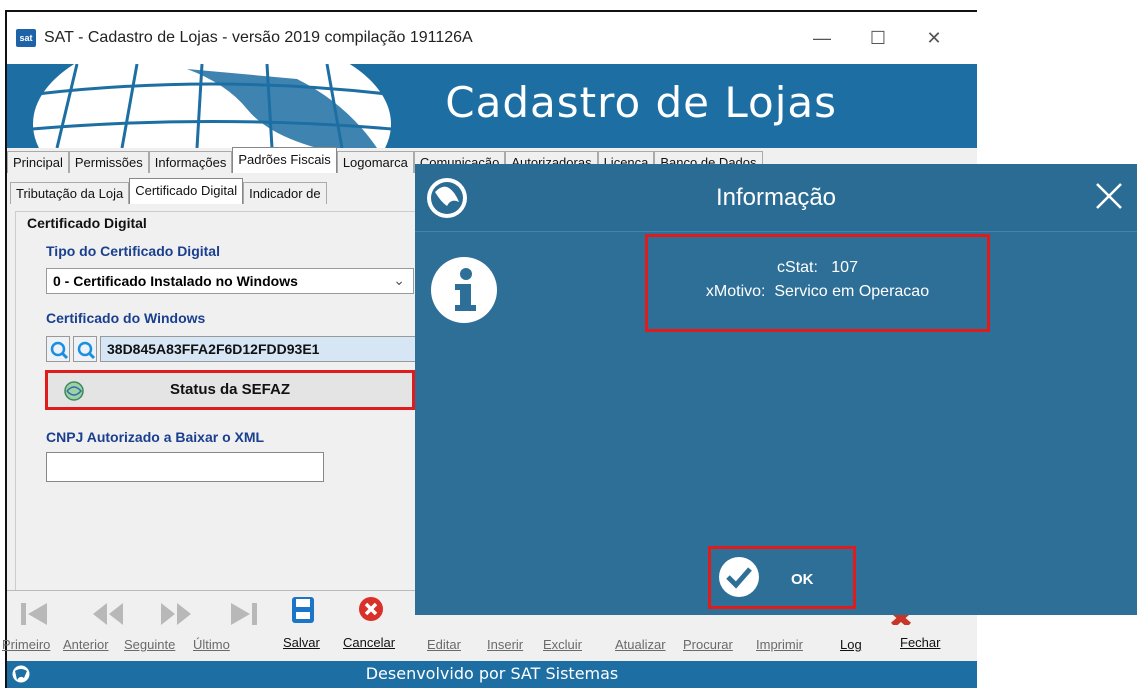  Describe the element at coordinates (303, 610) in the screenshot. I see `save-icon` at that location.